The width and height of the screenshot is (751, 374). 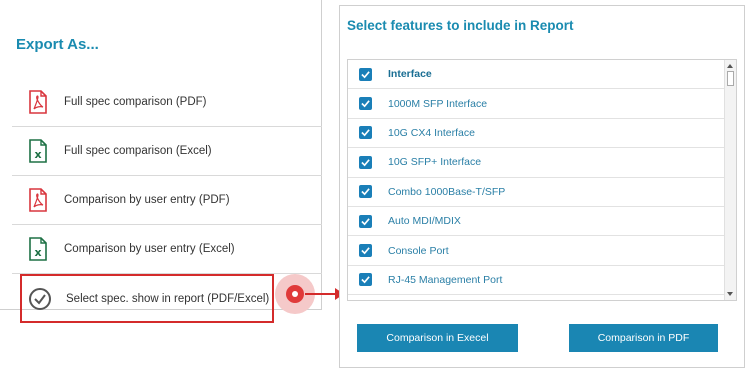 I want to click on connector-arrow-line, so click(x=321, y=294).